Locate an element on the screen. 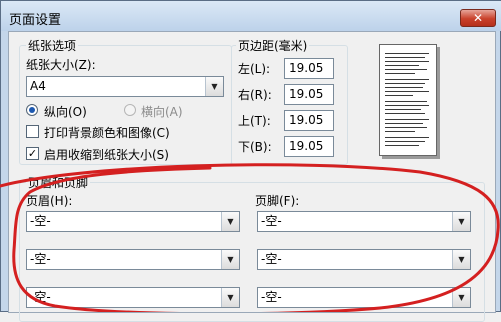 This screenshot has width=501, height=322. footer-select-left: -空- ▼ is located at coordinates (364, 221).